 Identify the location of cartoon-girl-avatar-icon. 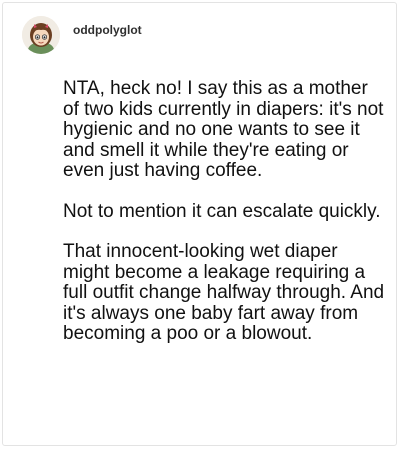
(41, 35).